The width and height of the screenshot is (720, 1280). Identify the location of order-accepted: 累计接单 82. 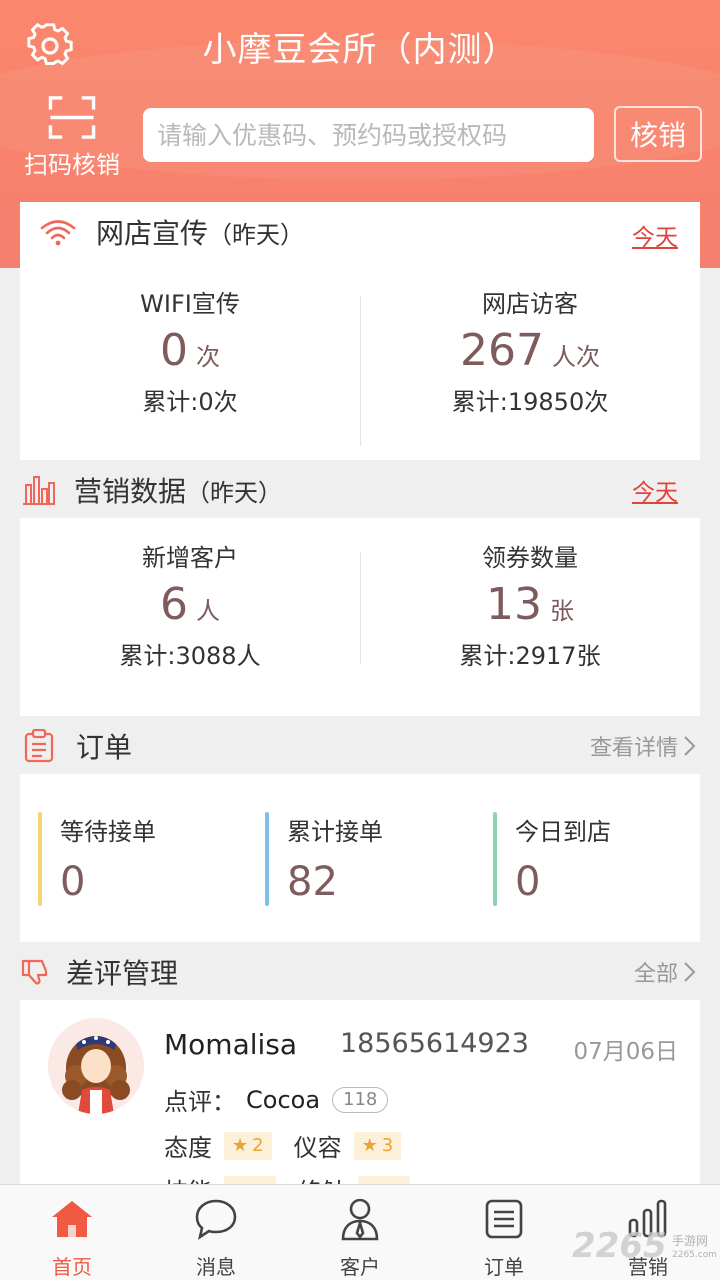
(375, 859).